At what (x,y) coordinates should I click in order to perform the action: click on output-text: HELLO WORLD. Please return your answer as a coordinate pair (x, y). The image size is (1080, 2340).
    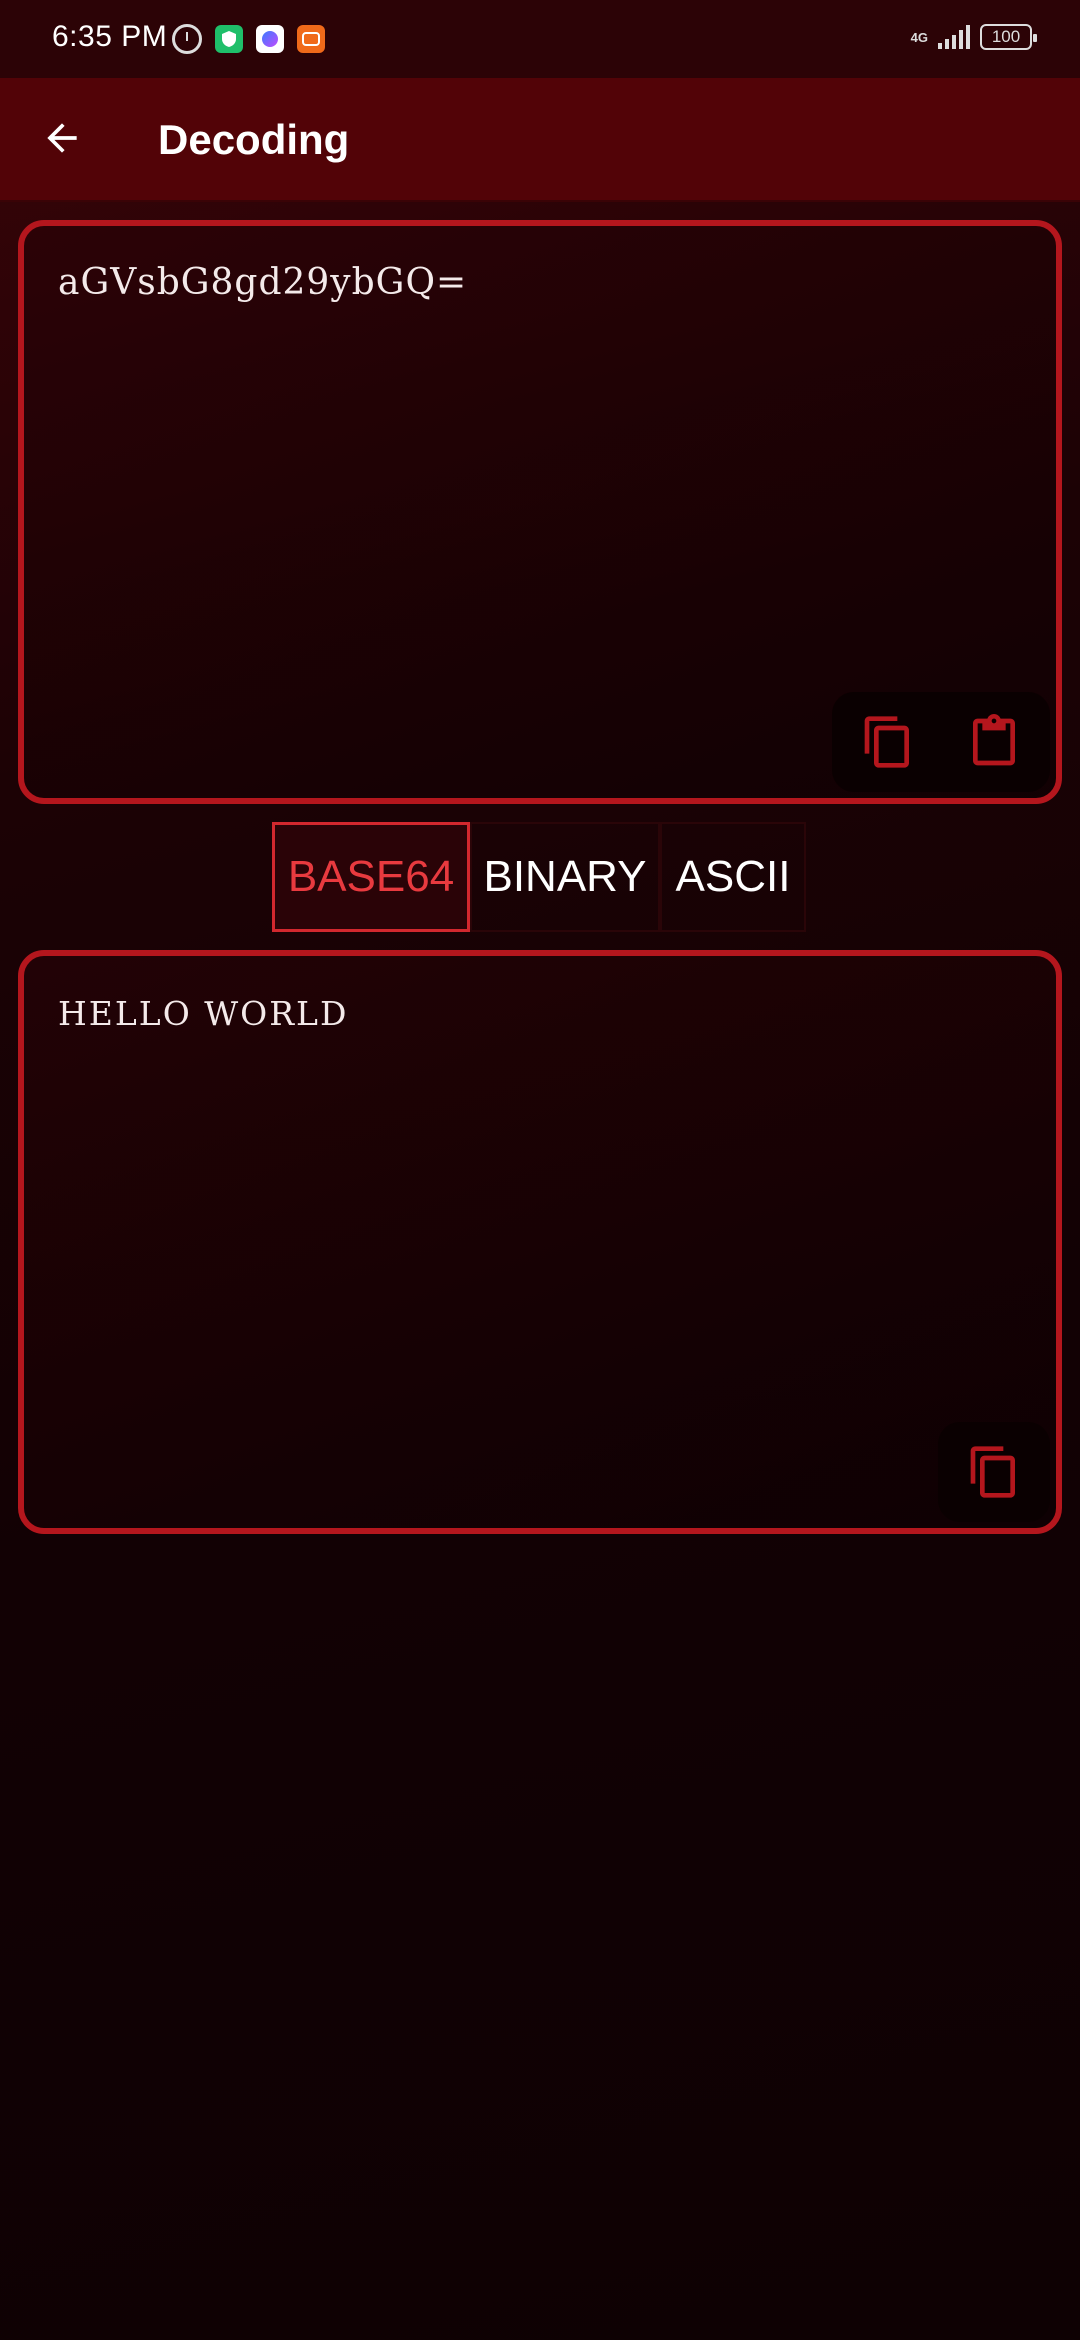
    Looking at the image, I should click on (203, 1013).